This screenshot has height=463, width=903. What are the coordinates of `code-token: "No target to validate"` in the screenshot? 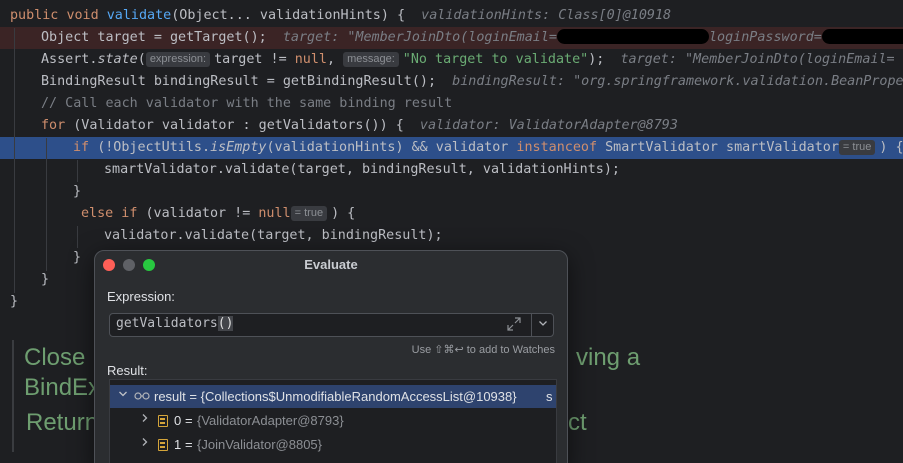 It's located at (495, 59).